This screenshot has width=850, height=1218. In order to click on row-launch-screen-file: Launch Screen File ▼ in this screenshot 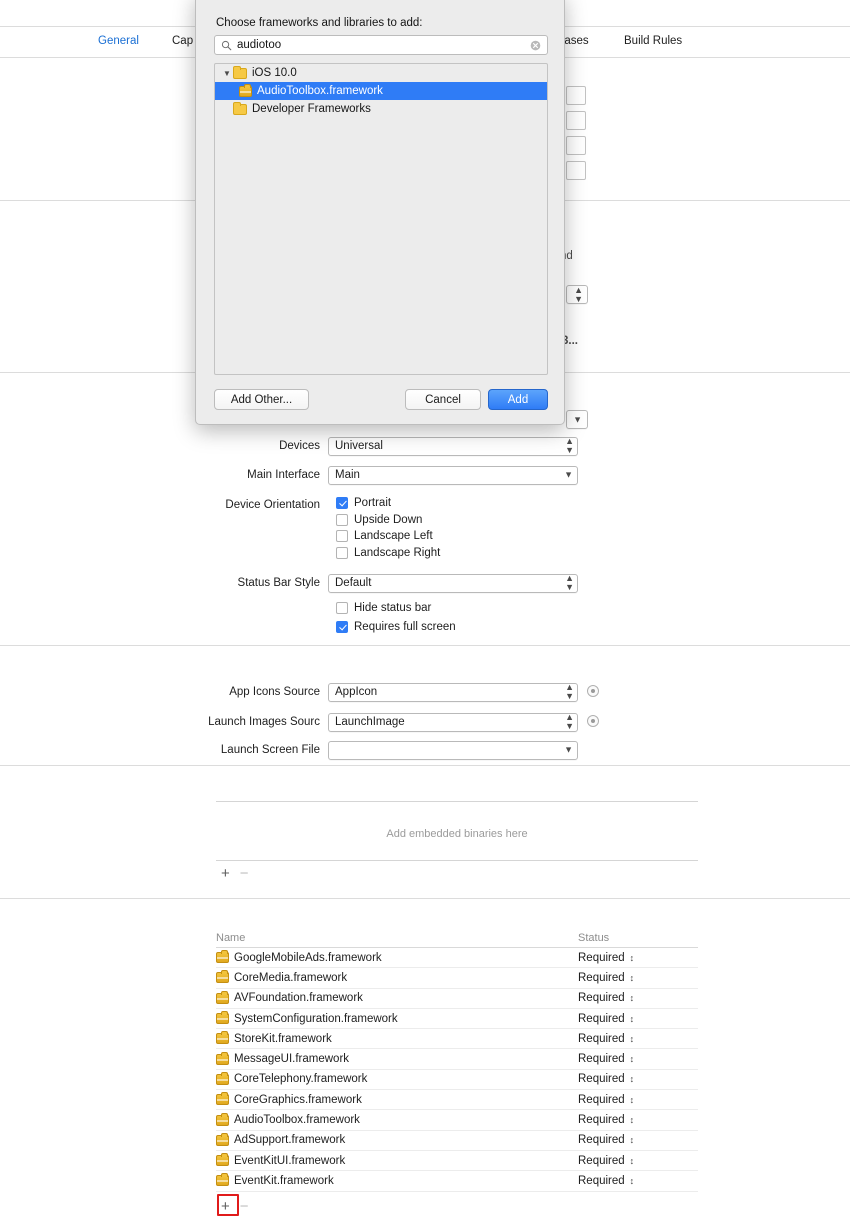, I will do `click(425, 750)`.